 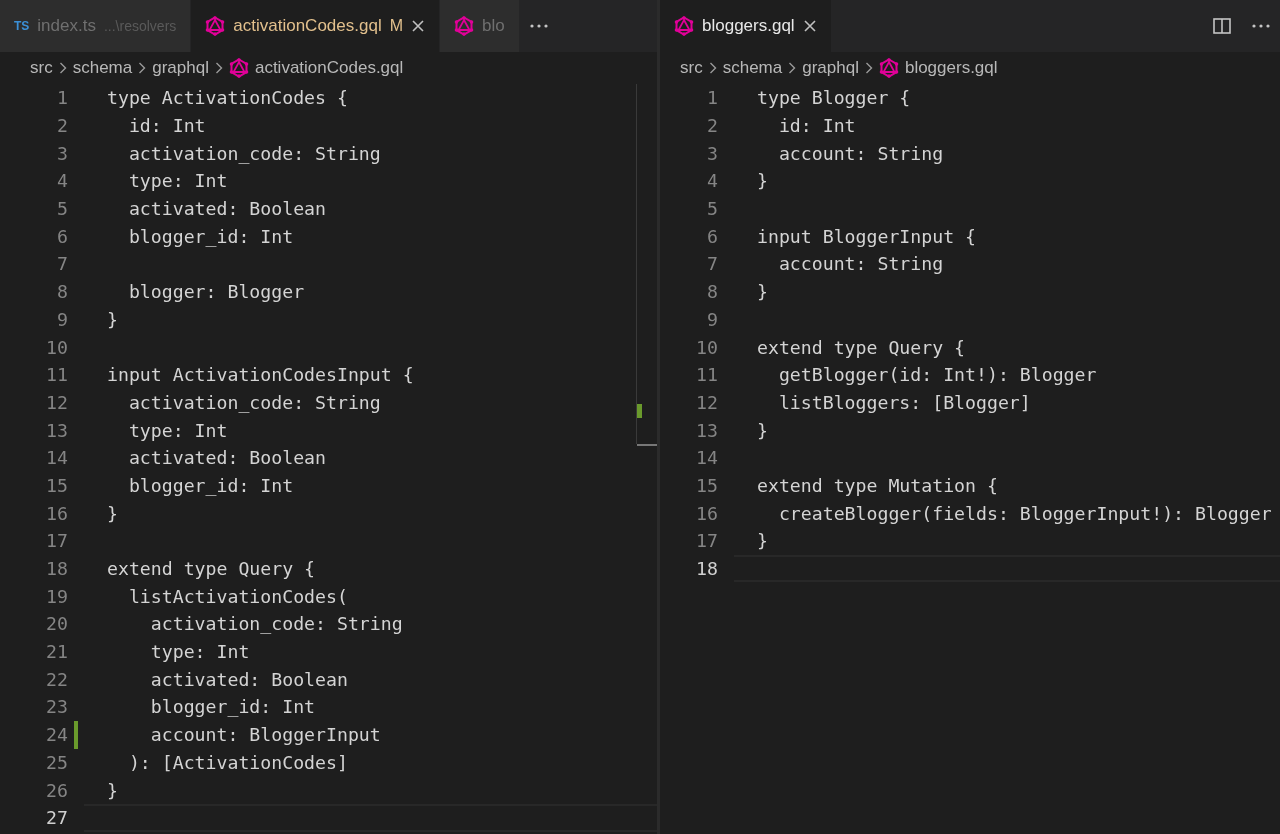 I want to click on line-number: 3, so click(x=712, y=153).